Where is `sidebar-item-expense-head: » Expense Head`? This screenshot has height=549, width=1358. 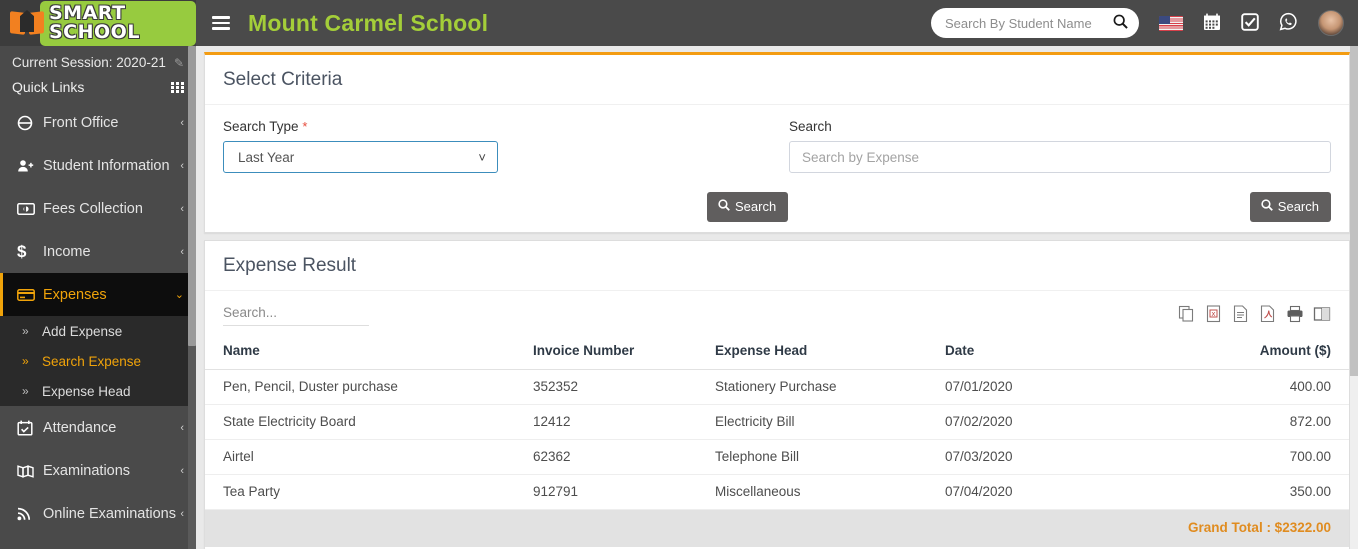 sidebar-item-expense-head: » Expense Head is located at coordinates (98, 391).